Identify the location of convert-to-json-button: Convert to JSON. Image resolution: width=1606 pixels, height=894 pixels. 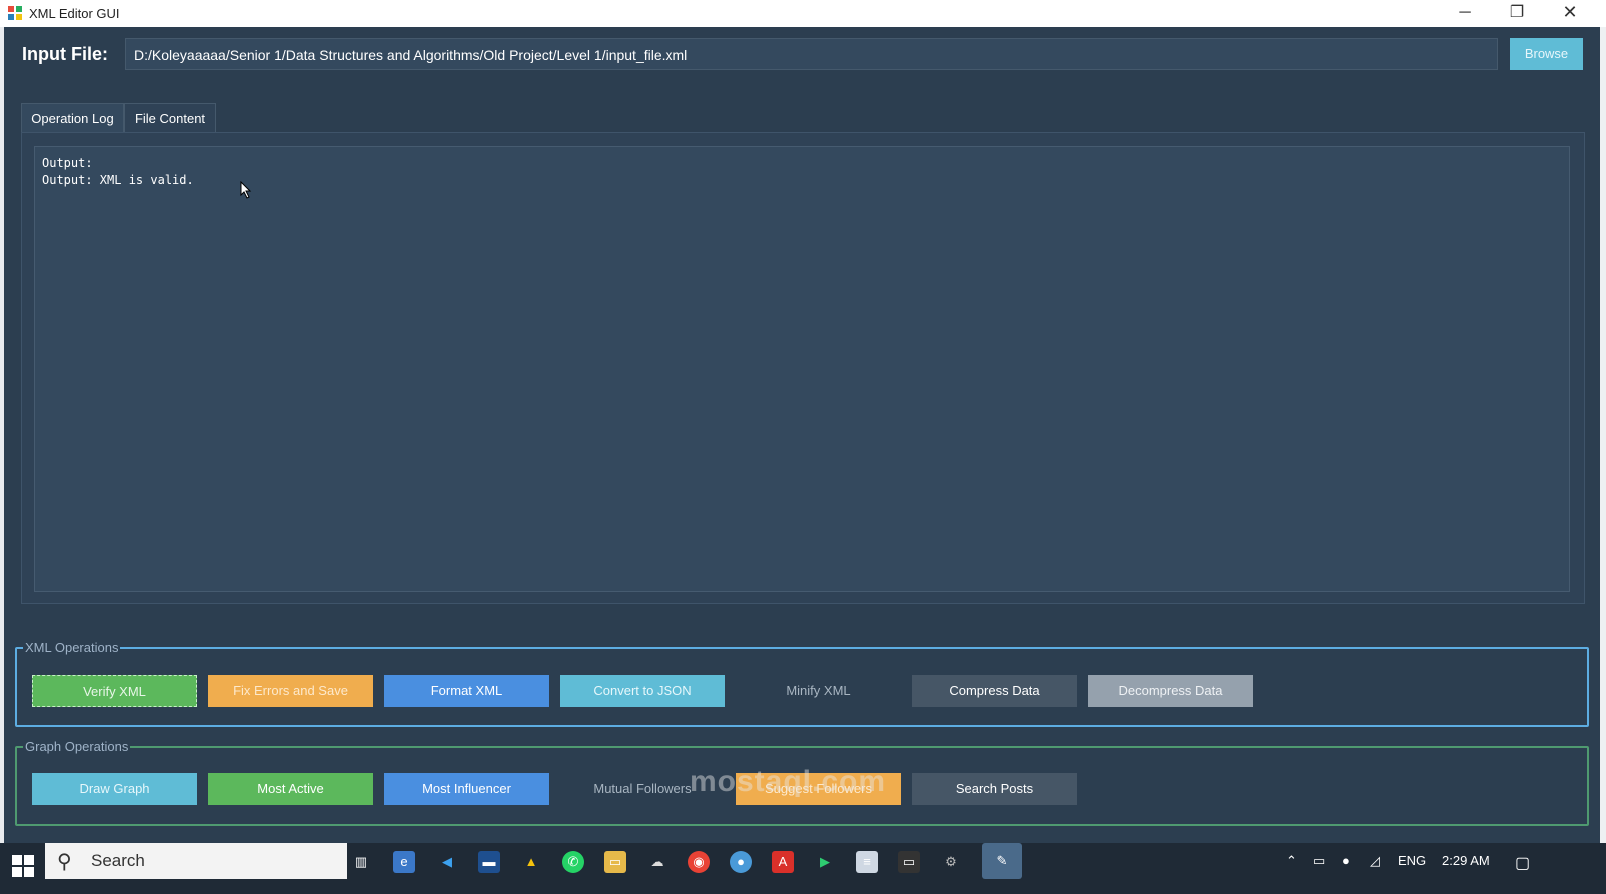
(642, 691).